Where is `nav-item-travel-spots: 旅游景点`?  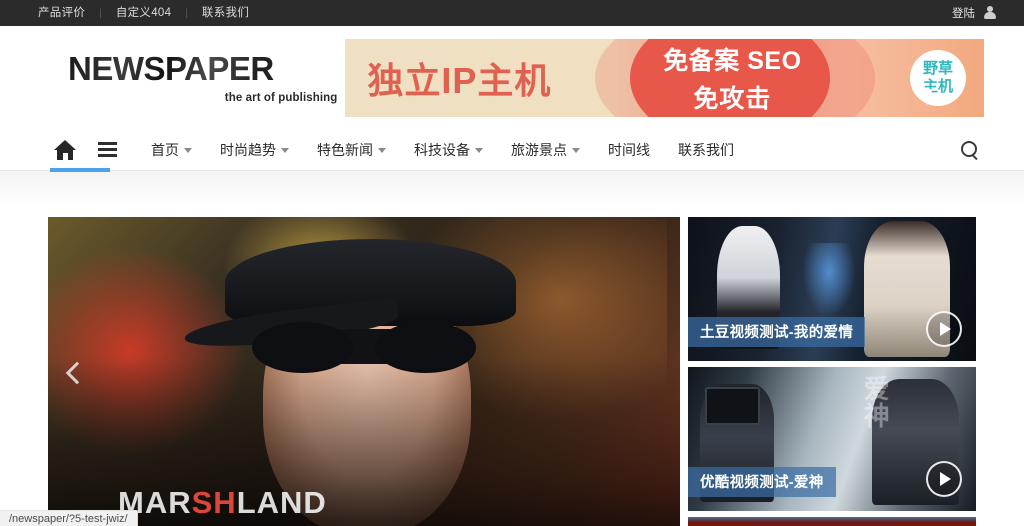 nav-item-travel-spots: 旅游景点 is located at coordinates (545, 150).